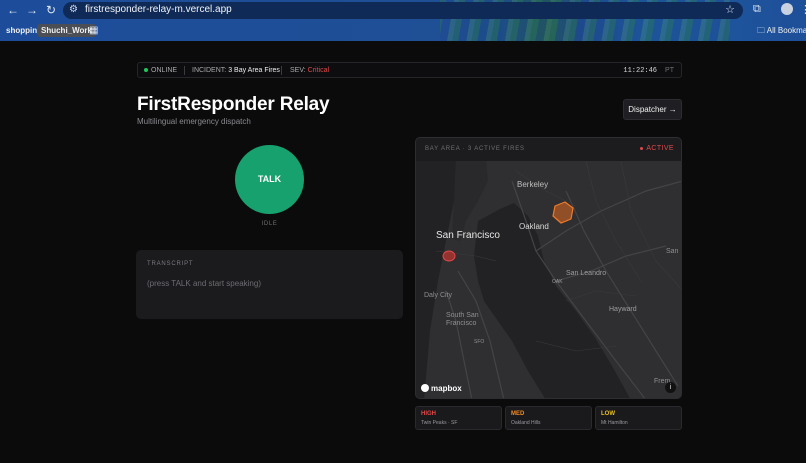 The height and width of the screenshot is (463, 806). I want to click on page-subtitle: Multilingual emergency dispatch, so click(194, 121).